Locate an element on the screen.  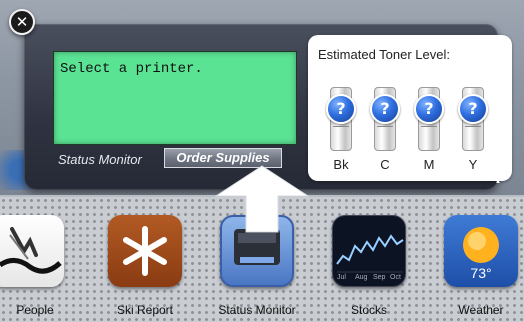
ski-report-widget-icon is located at coordinates (145, 251).